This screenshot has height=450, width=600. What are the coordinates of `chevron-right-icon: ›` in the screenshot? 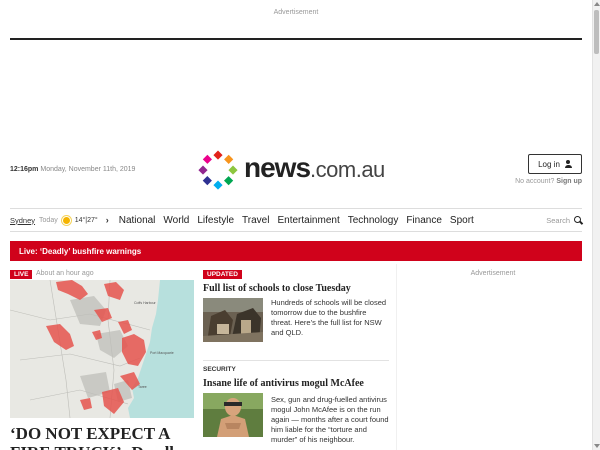 It's located at (107, 220).